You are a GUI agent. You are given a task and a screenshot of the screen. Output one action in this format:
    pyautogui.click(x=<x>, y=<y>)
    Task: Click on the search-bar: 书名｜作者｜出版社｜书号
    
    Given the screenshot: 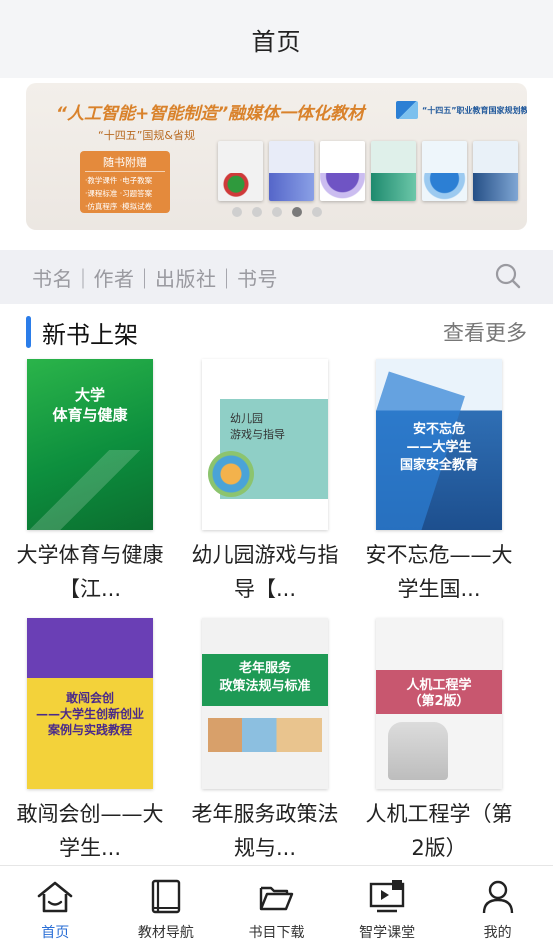 What is the action you would take?
    pyautogui.click(x=276, y=277)
    